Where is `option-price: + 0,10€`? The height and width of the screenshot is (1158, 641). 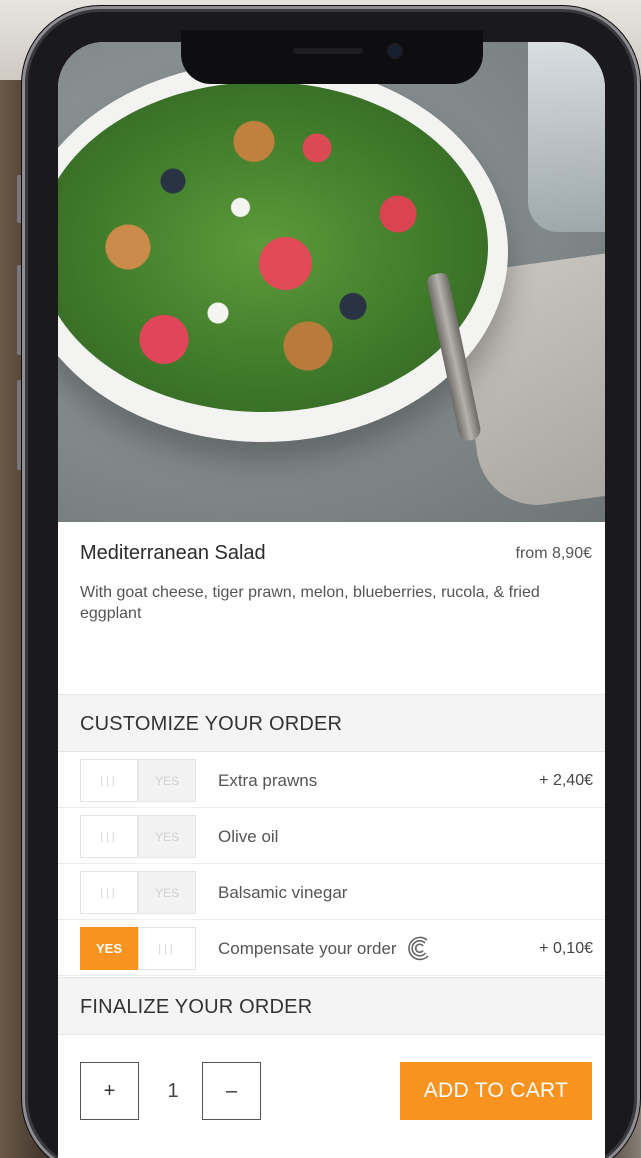
option-price: + 0,10€ is located at coordinates (566, 948).